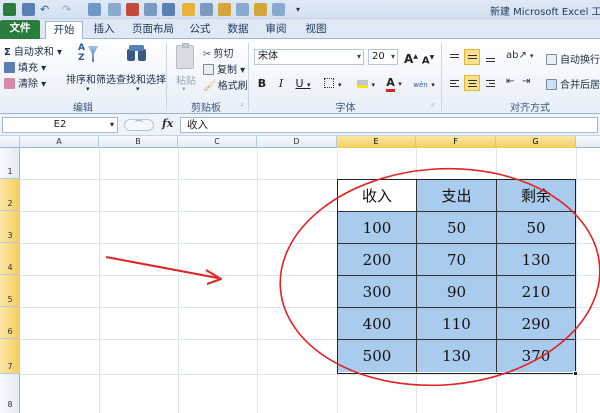  What do you see at coordinates (88, 89) in the screenshot?
I see `sort-dropdown-arrow: ▾` at bounding box center [88, 89].